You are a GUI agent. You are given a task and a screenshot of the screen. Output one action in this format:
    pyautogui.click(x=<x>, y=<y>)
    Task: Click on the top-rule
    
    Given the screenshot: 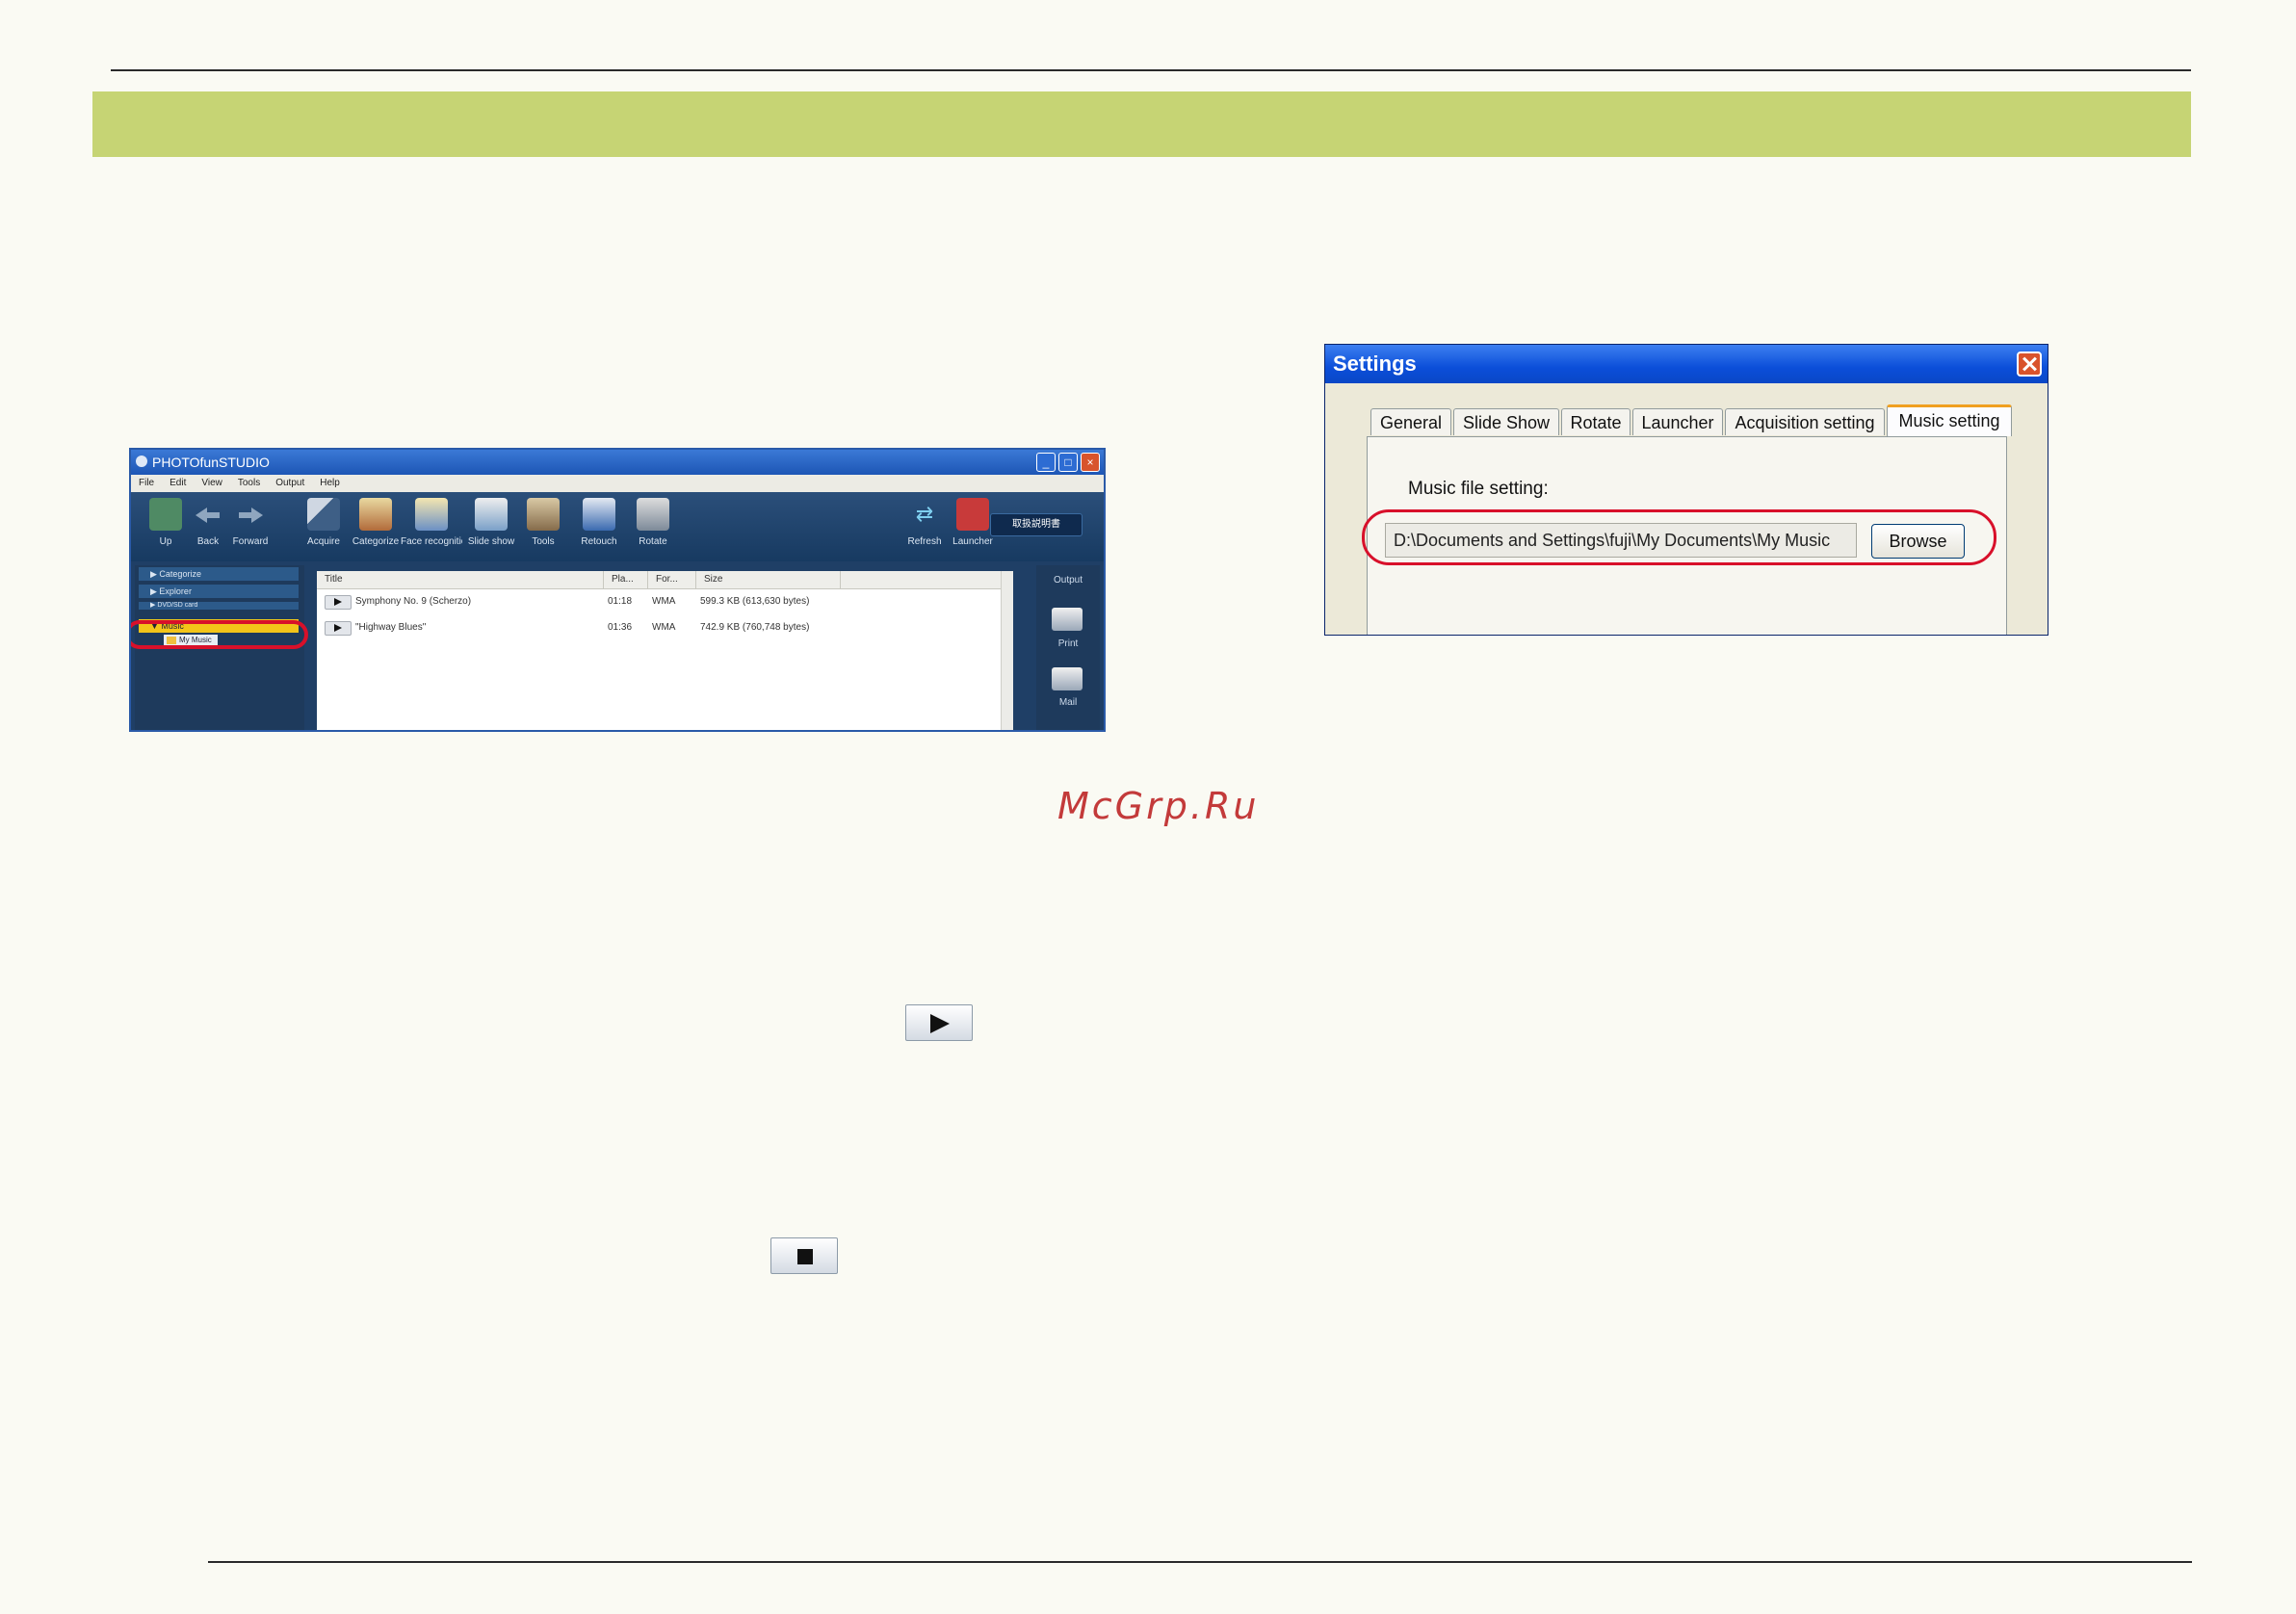 What is the action you would take?
    pyautogui.click(x=1151, y=70)
    